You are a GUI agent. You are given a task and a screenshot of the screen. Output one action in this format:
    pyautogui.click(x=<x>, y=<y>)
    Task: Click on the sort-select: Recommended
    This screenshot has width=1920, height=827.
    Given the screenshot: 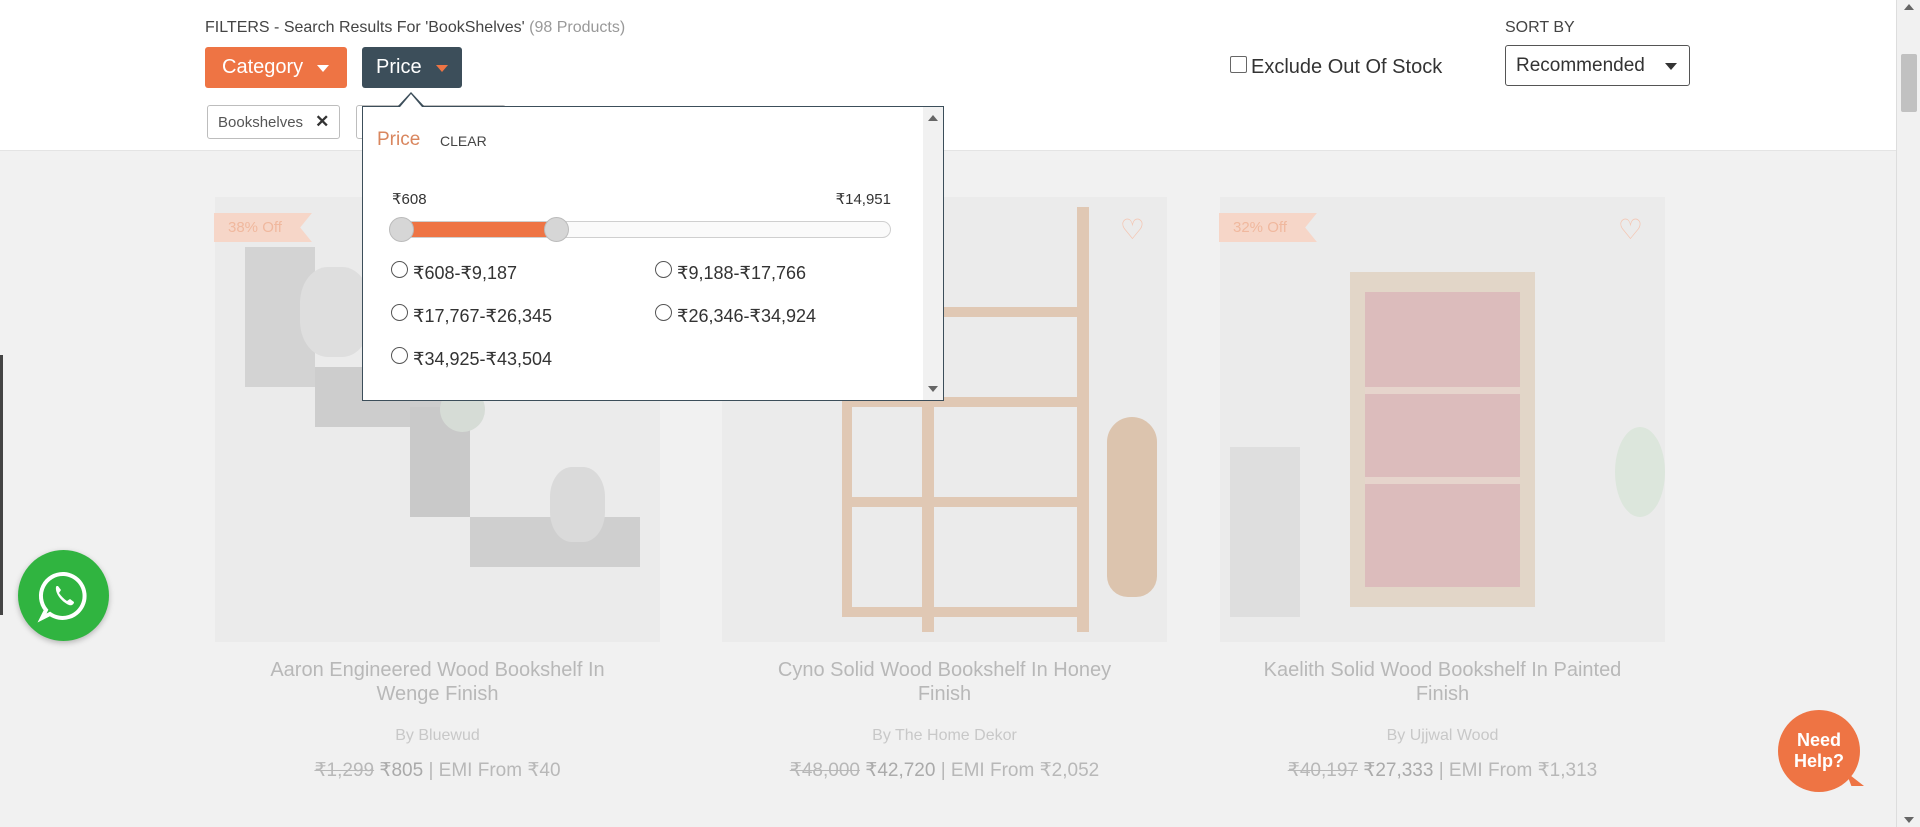 What is the action you would take?
    pyautogui.click(x=1597, y=65)
    